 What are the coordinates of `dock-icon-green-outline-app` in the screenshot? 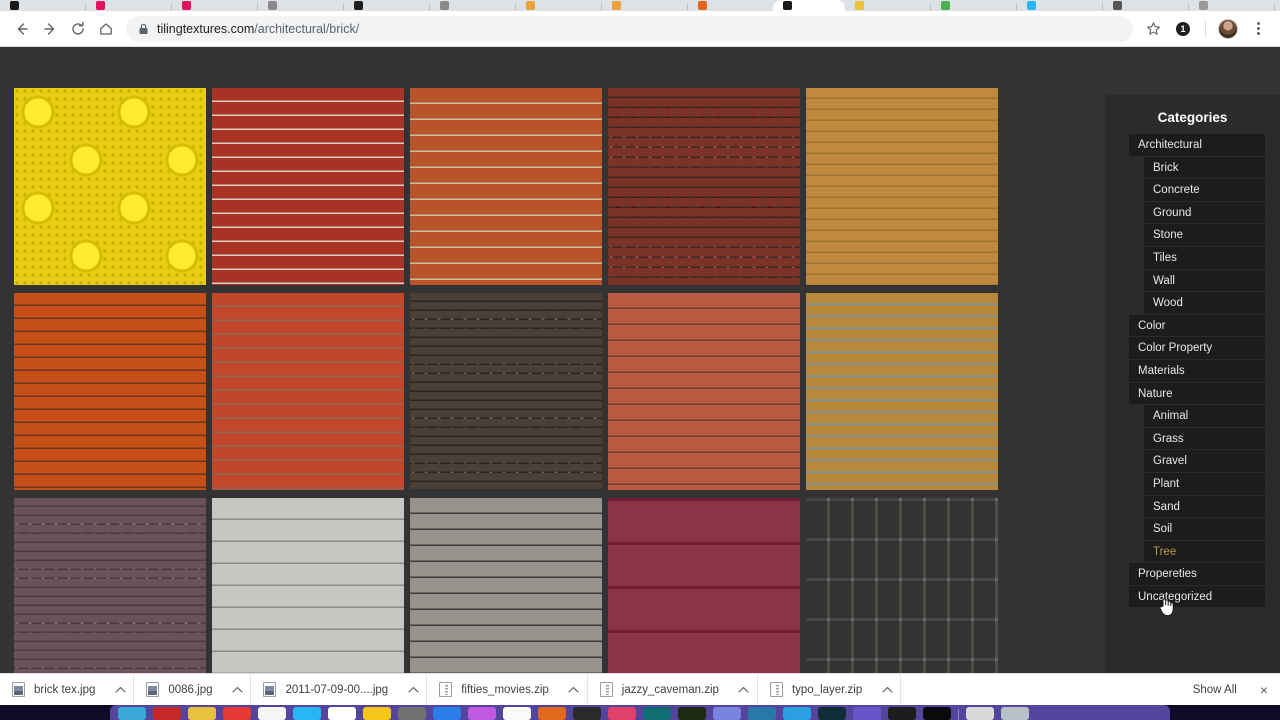 It's located at (692, 713).